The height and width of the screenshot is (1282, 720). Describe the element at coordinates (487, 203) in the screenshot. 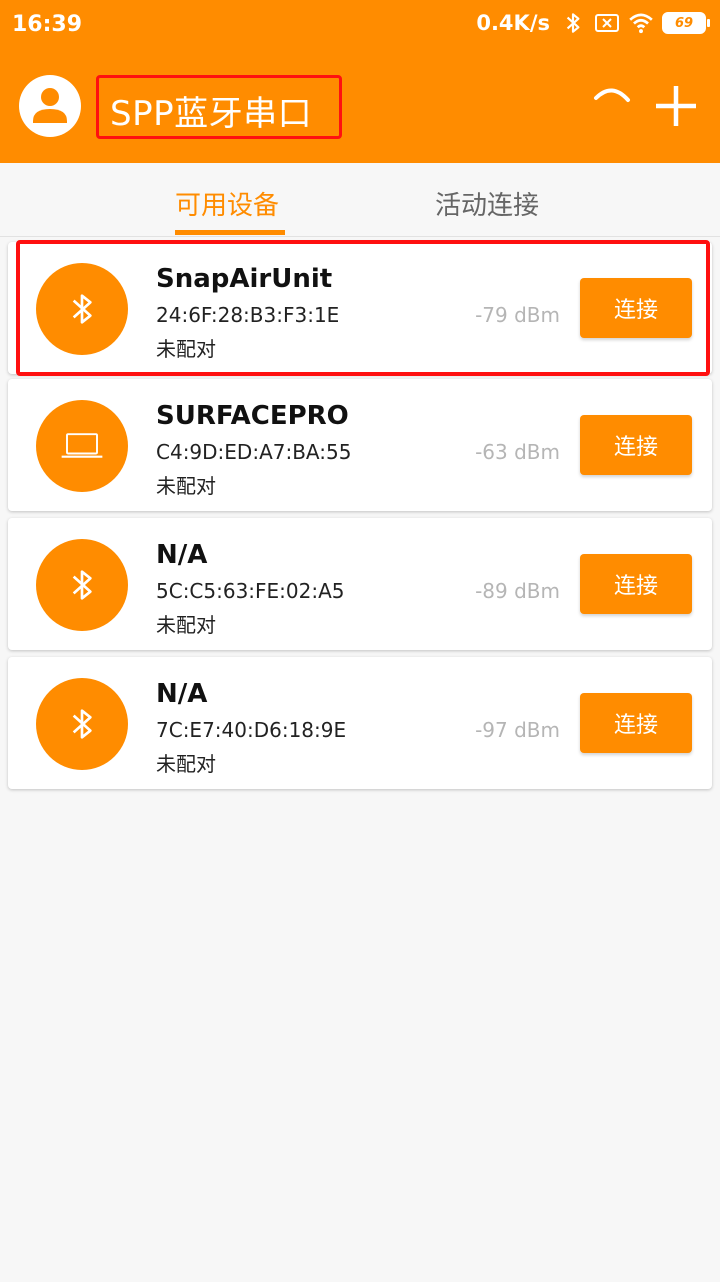

I see `tab-active-connections: 活动连接` at that location.